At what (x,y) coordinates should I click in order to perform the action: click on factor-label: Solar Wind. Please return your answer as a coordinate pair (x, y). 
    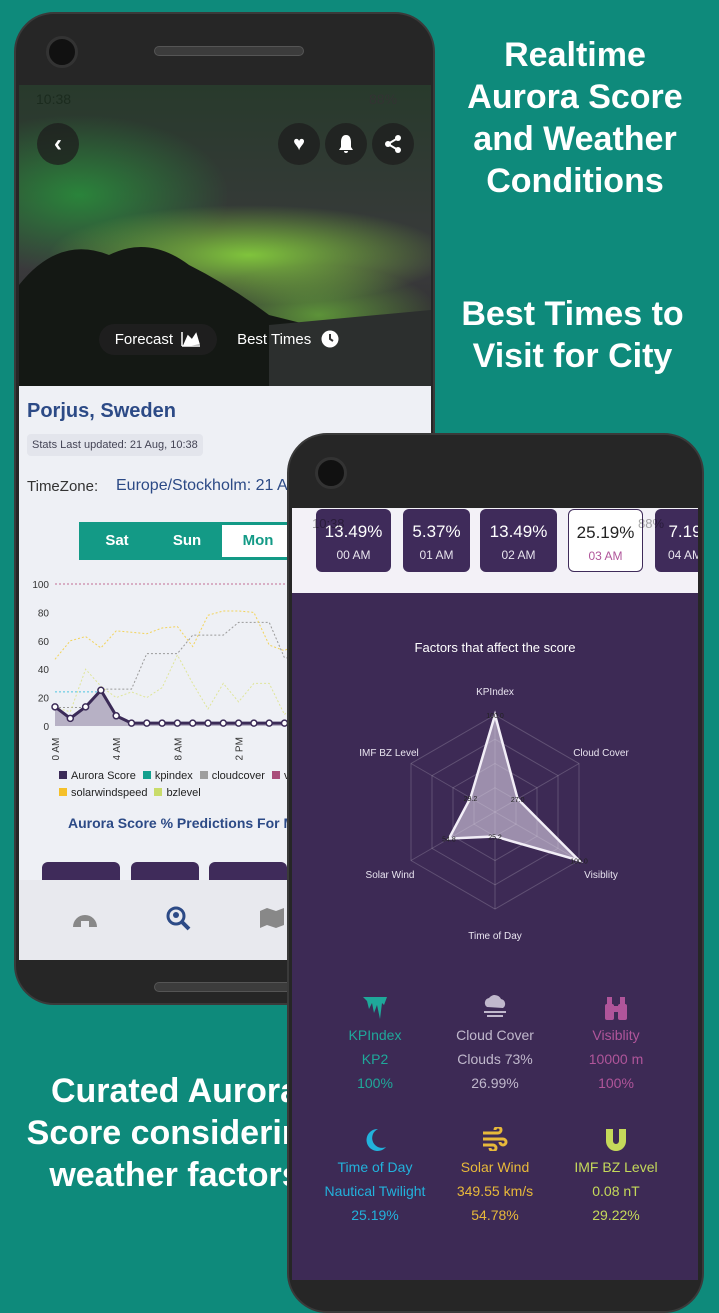
    Looking at the image, I should click on (495, 1167).